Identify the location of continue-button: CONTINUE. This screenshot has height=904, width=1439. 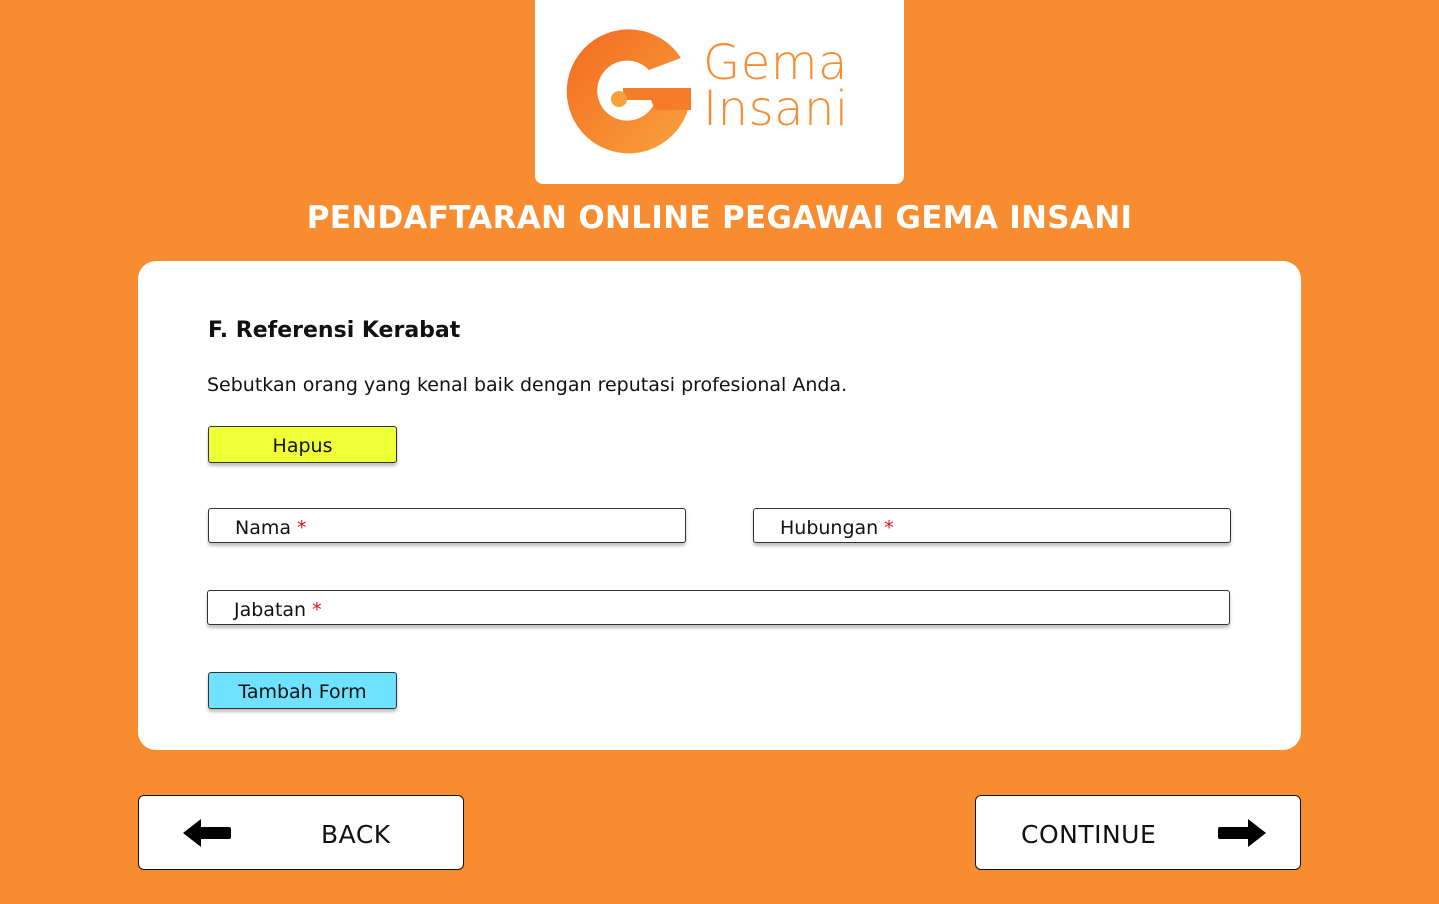
(1138, 832).